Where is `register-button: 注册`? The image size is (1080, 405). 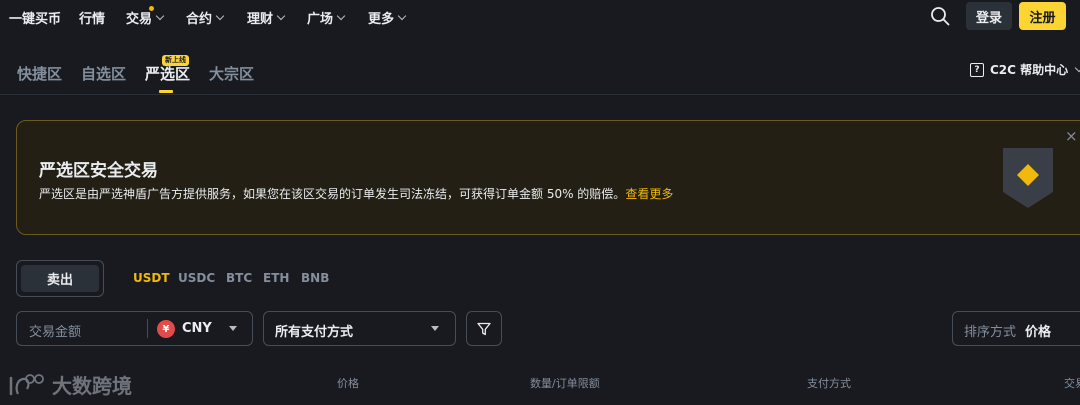
register-button: 注册 is located at coordinates (1042, 16).